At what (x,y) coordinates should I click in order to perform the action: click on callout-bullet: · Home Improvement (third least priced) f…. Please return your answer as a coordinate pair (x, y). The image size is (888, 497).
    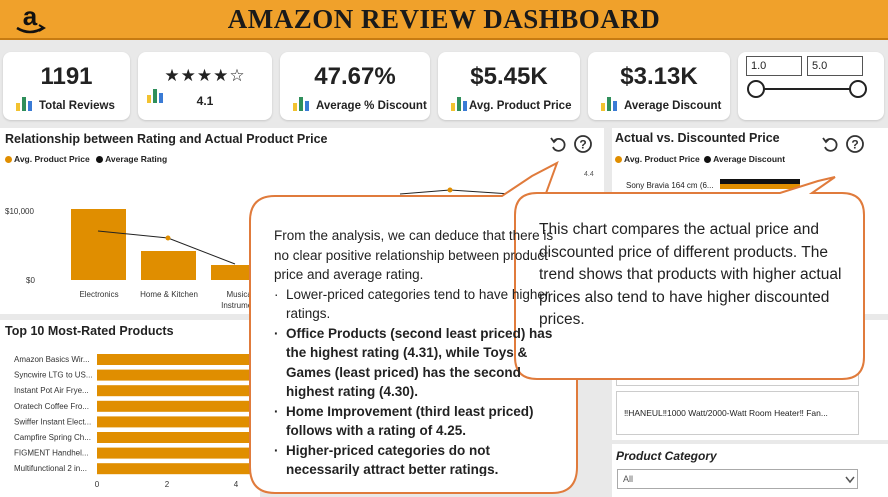
    Looking at the image, I should click on (404, 421).